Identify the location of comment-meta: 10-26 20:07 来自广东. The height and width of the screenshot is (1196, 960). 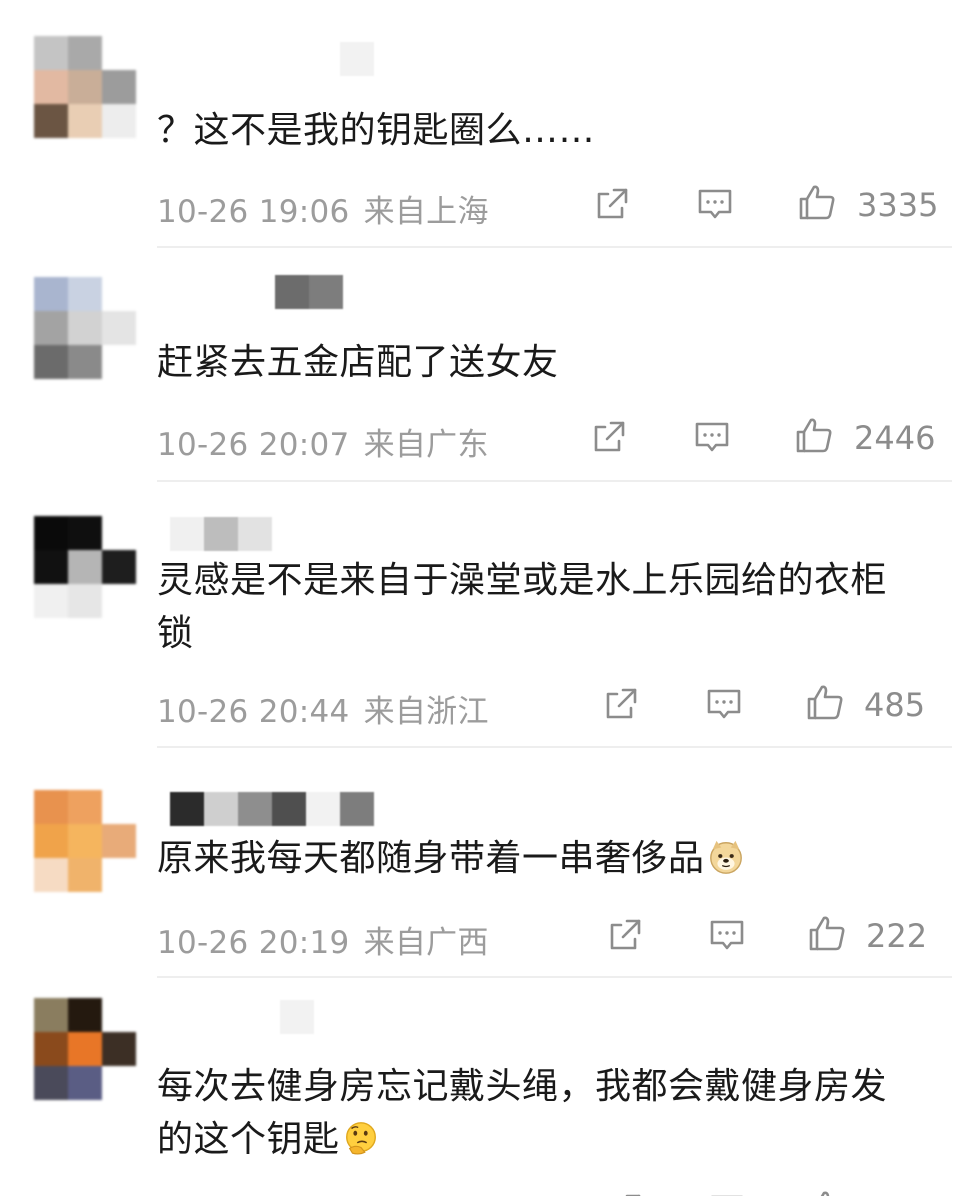
(323, 441).